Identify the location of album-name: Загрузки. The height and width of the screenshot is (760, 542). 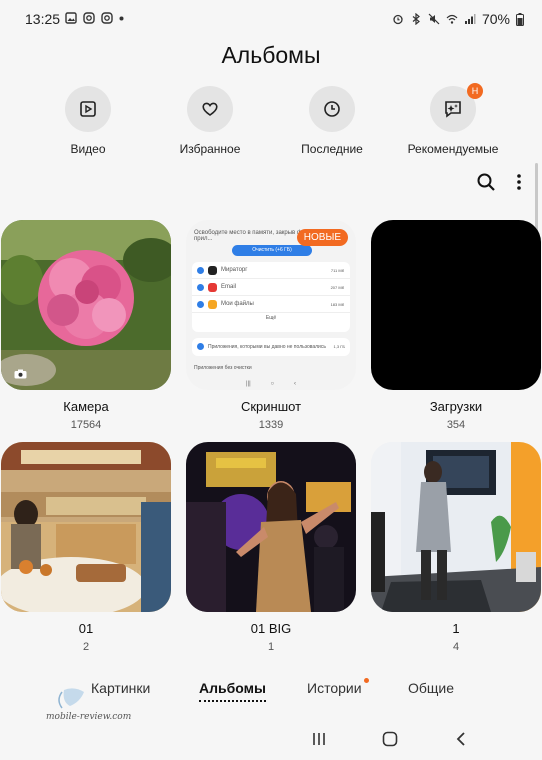
(456, 406).